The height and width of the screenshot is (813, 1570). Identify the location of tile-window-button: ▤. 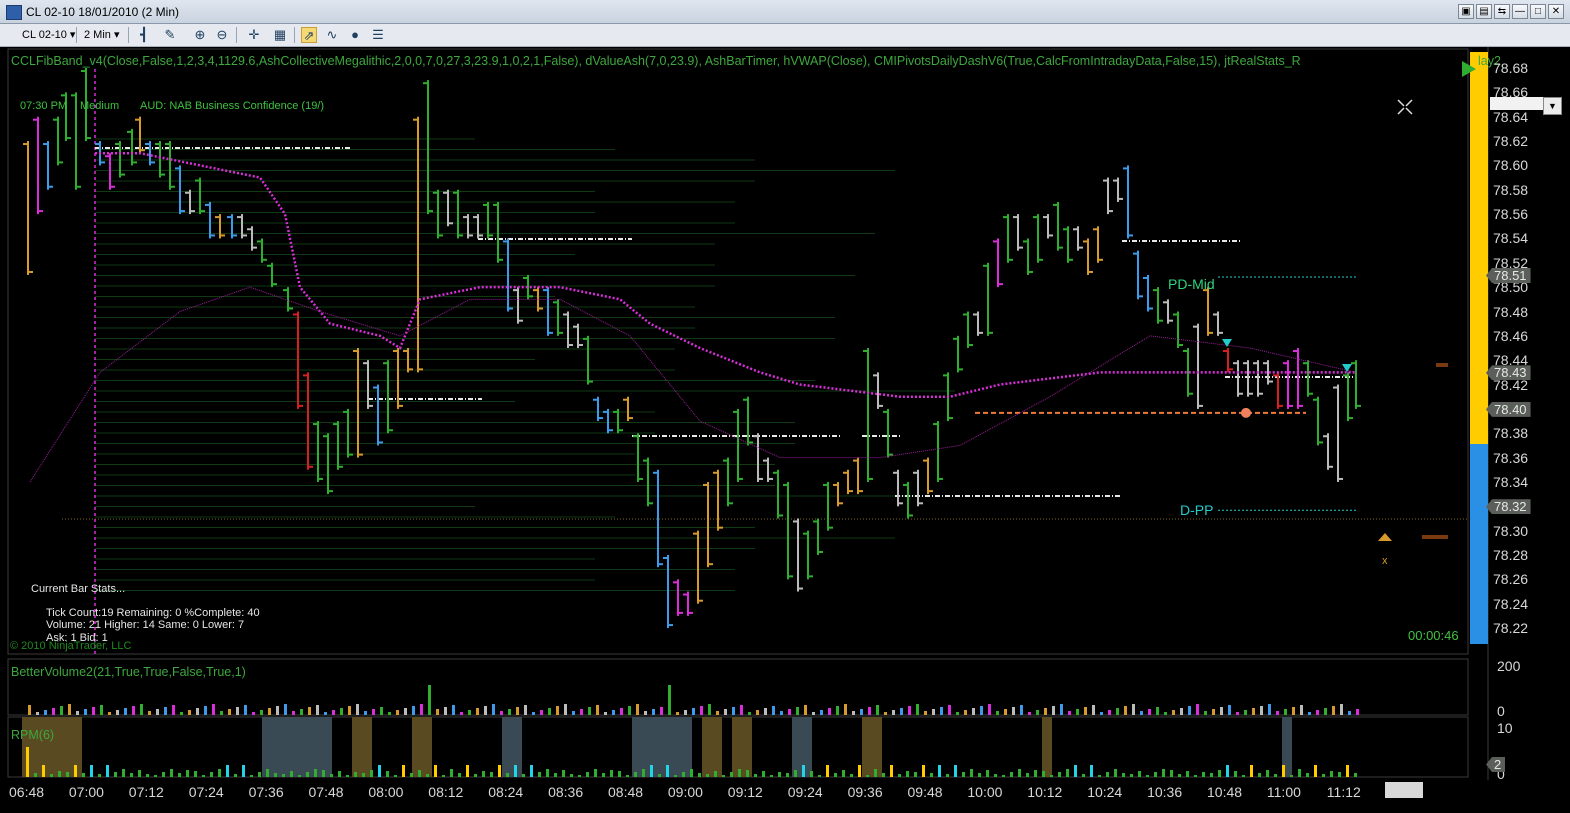
(1484, 11).